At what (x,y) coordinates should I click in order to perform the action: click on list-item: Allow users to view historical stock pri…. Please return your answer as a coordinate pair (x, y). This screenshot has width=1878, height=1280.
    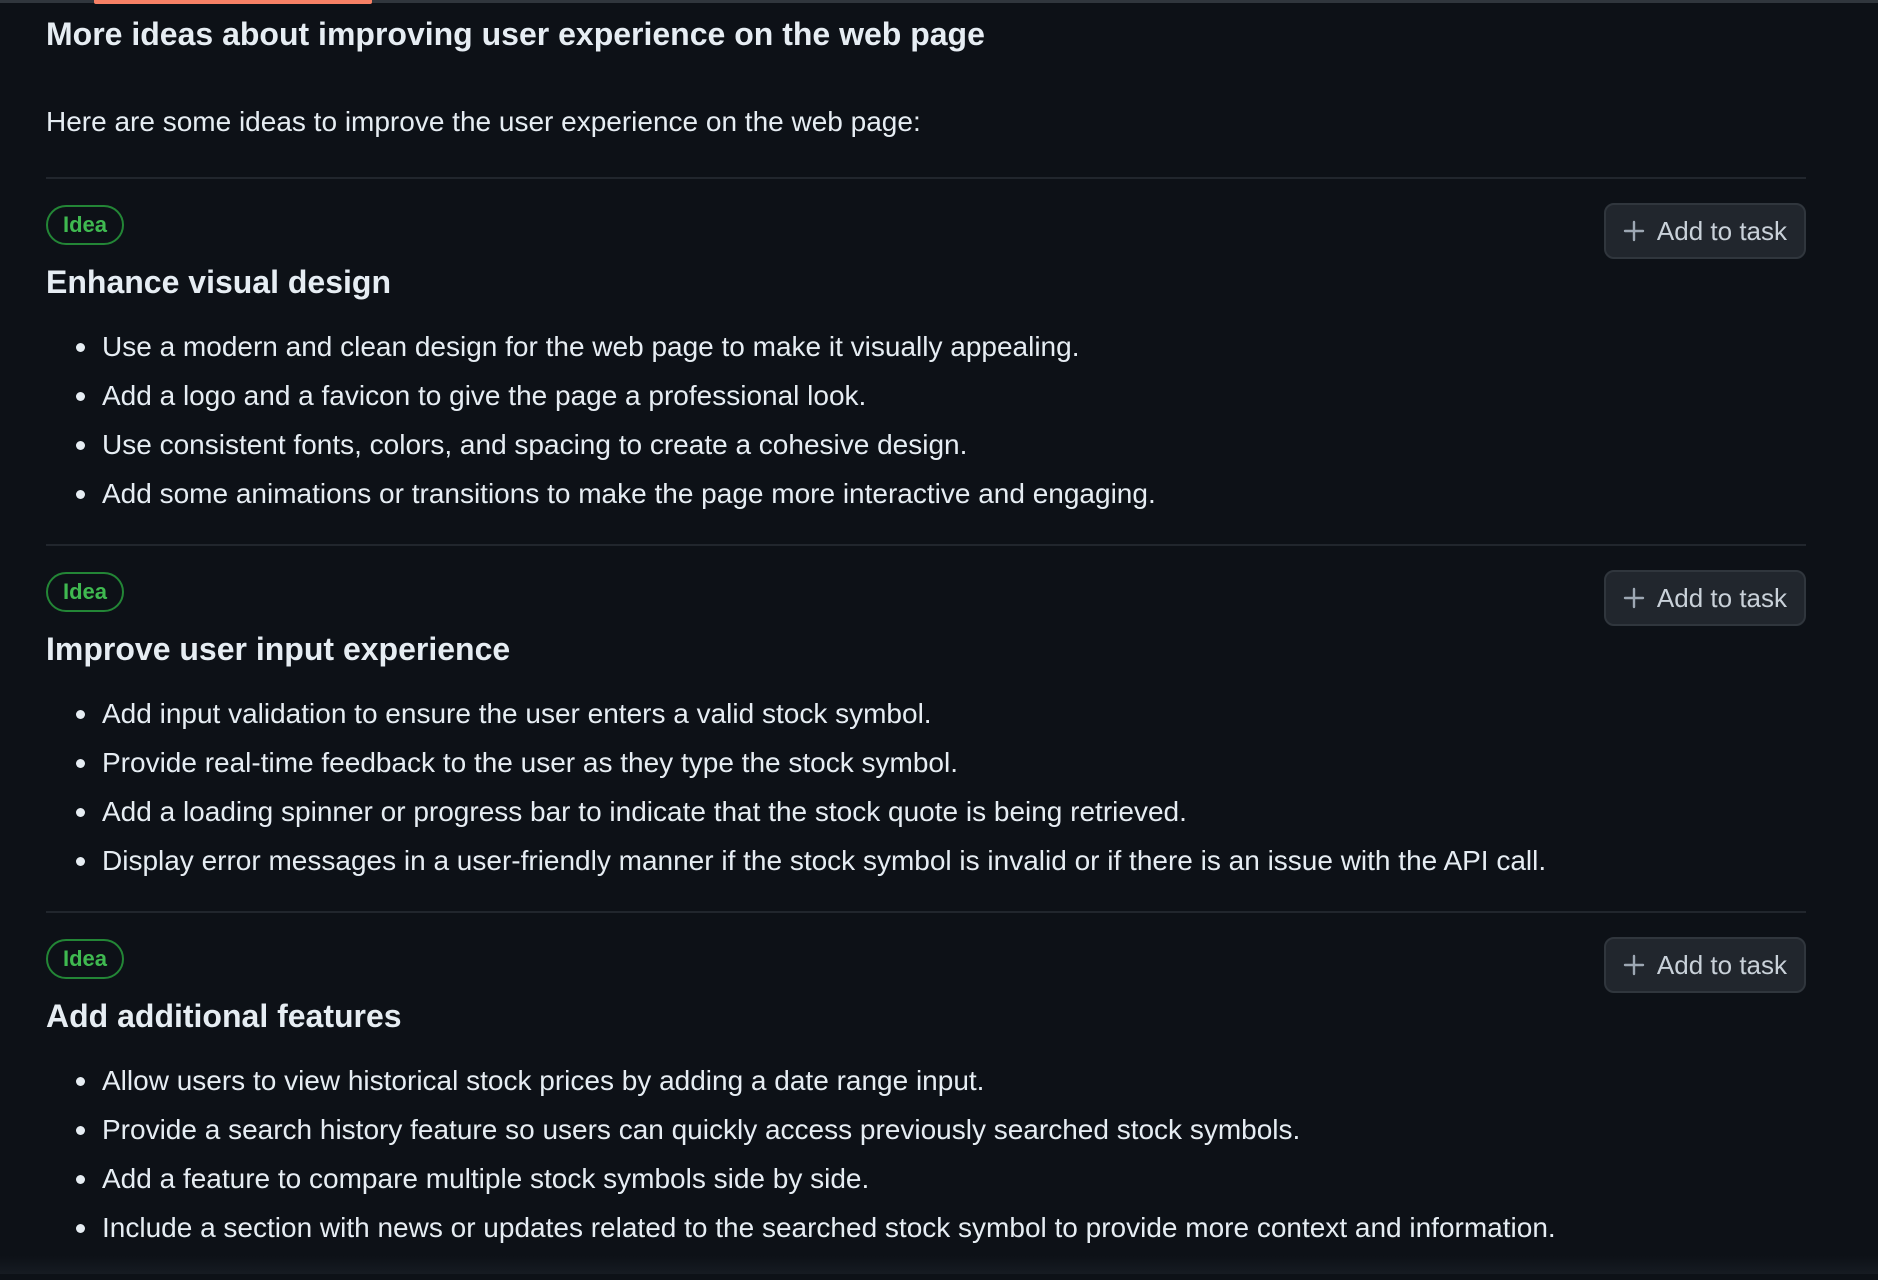
    Looking at the image, I should click on (801, 1080).